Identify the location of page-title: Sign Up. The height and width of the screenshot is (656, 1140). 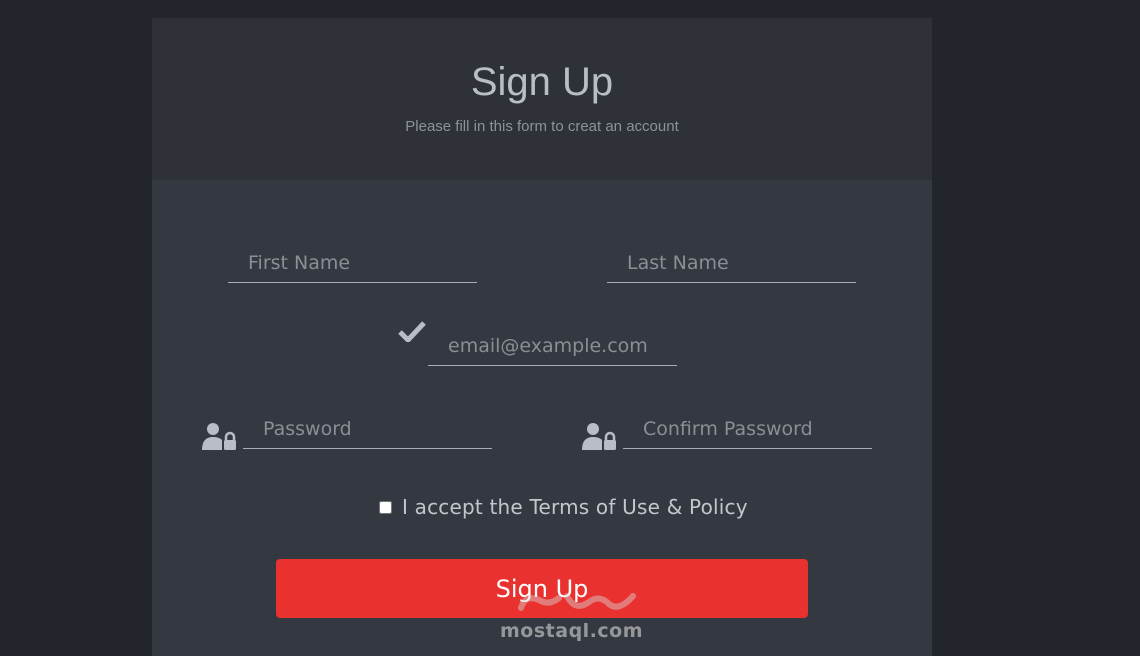
(542, 82).